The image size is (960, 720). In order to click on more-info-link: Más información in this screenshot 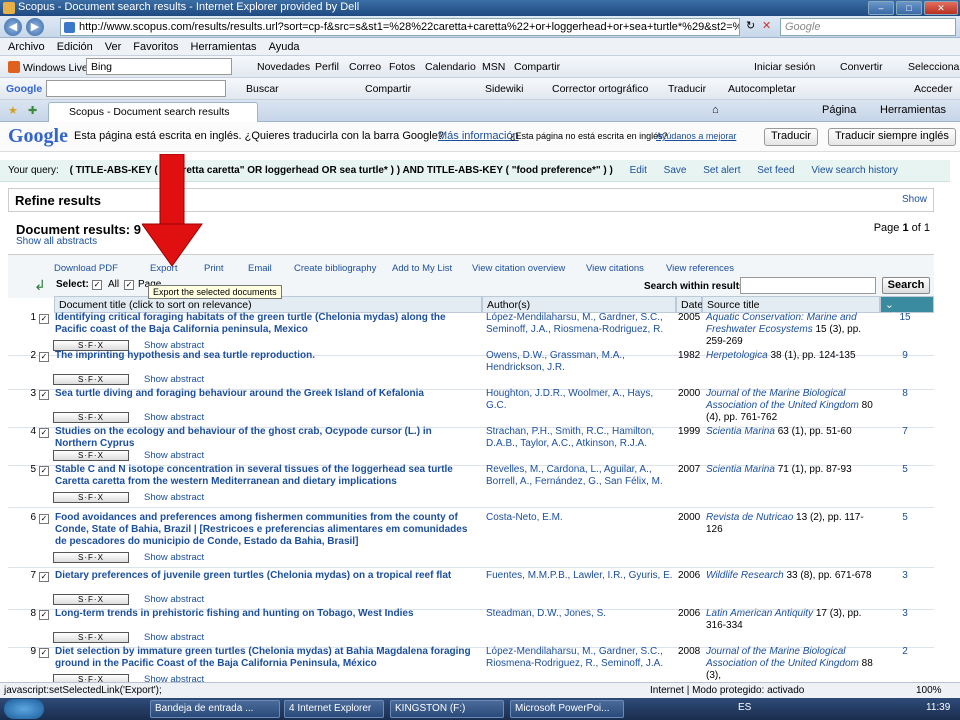, I will do `click(478, 136)`.